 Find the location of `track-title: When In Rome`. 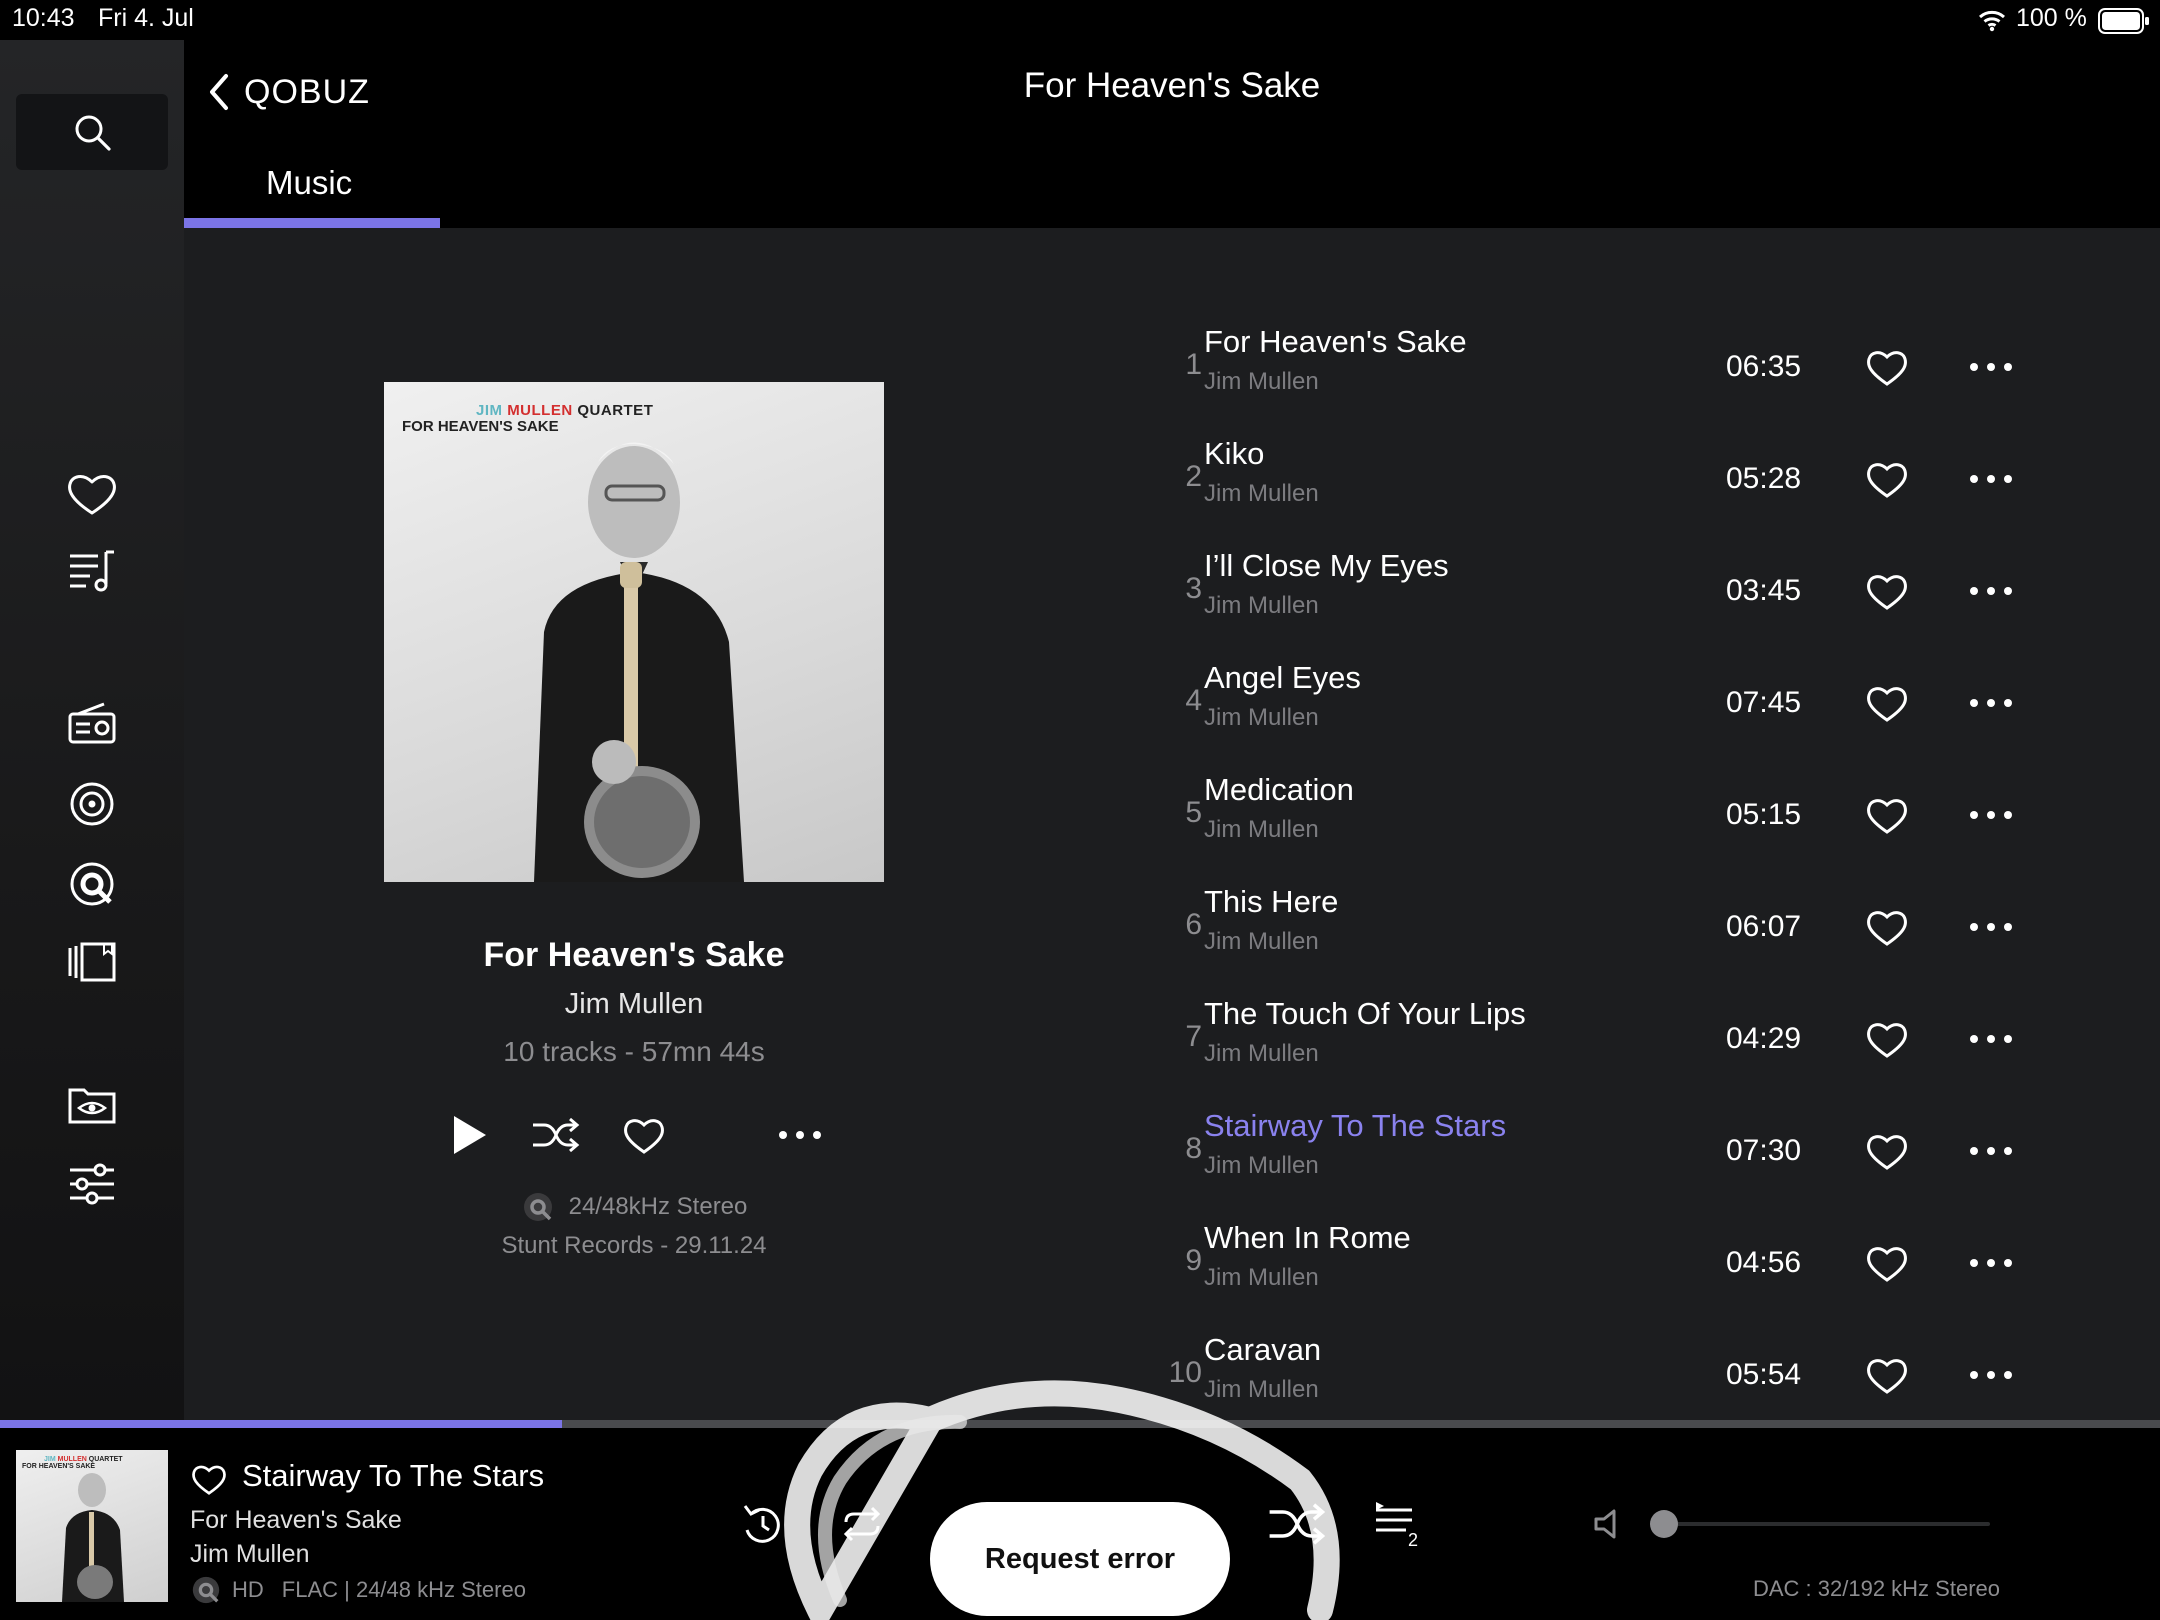

track-title: When In Rome is located at coordinates (1307, 1237).